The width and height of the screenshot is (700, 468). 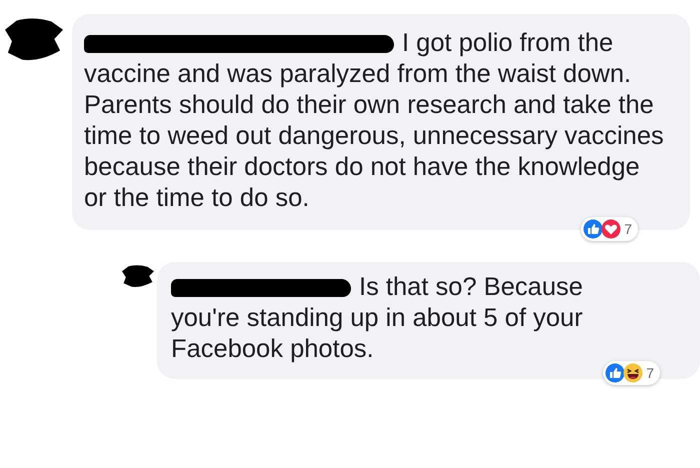 I want to click on laughing-face-icon, so click(x=633, y=373).